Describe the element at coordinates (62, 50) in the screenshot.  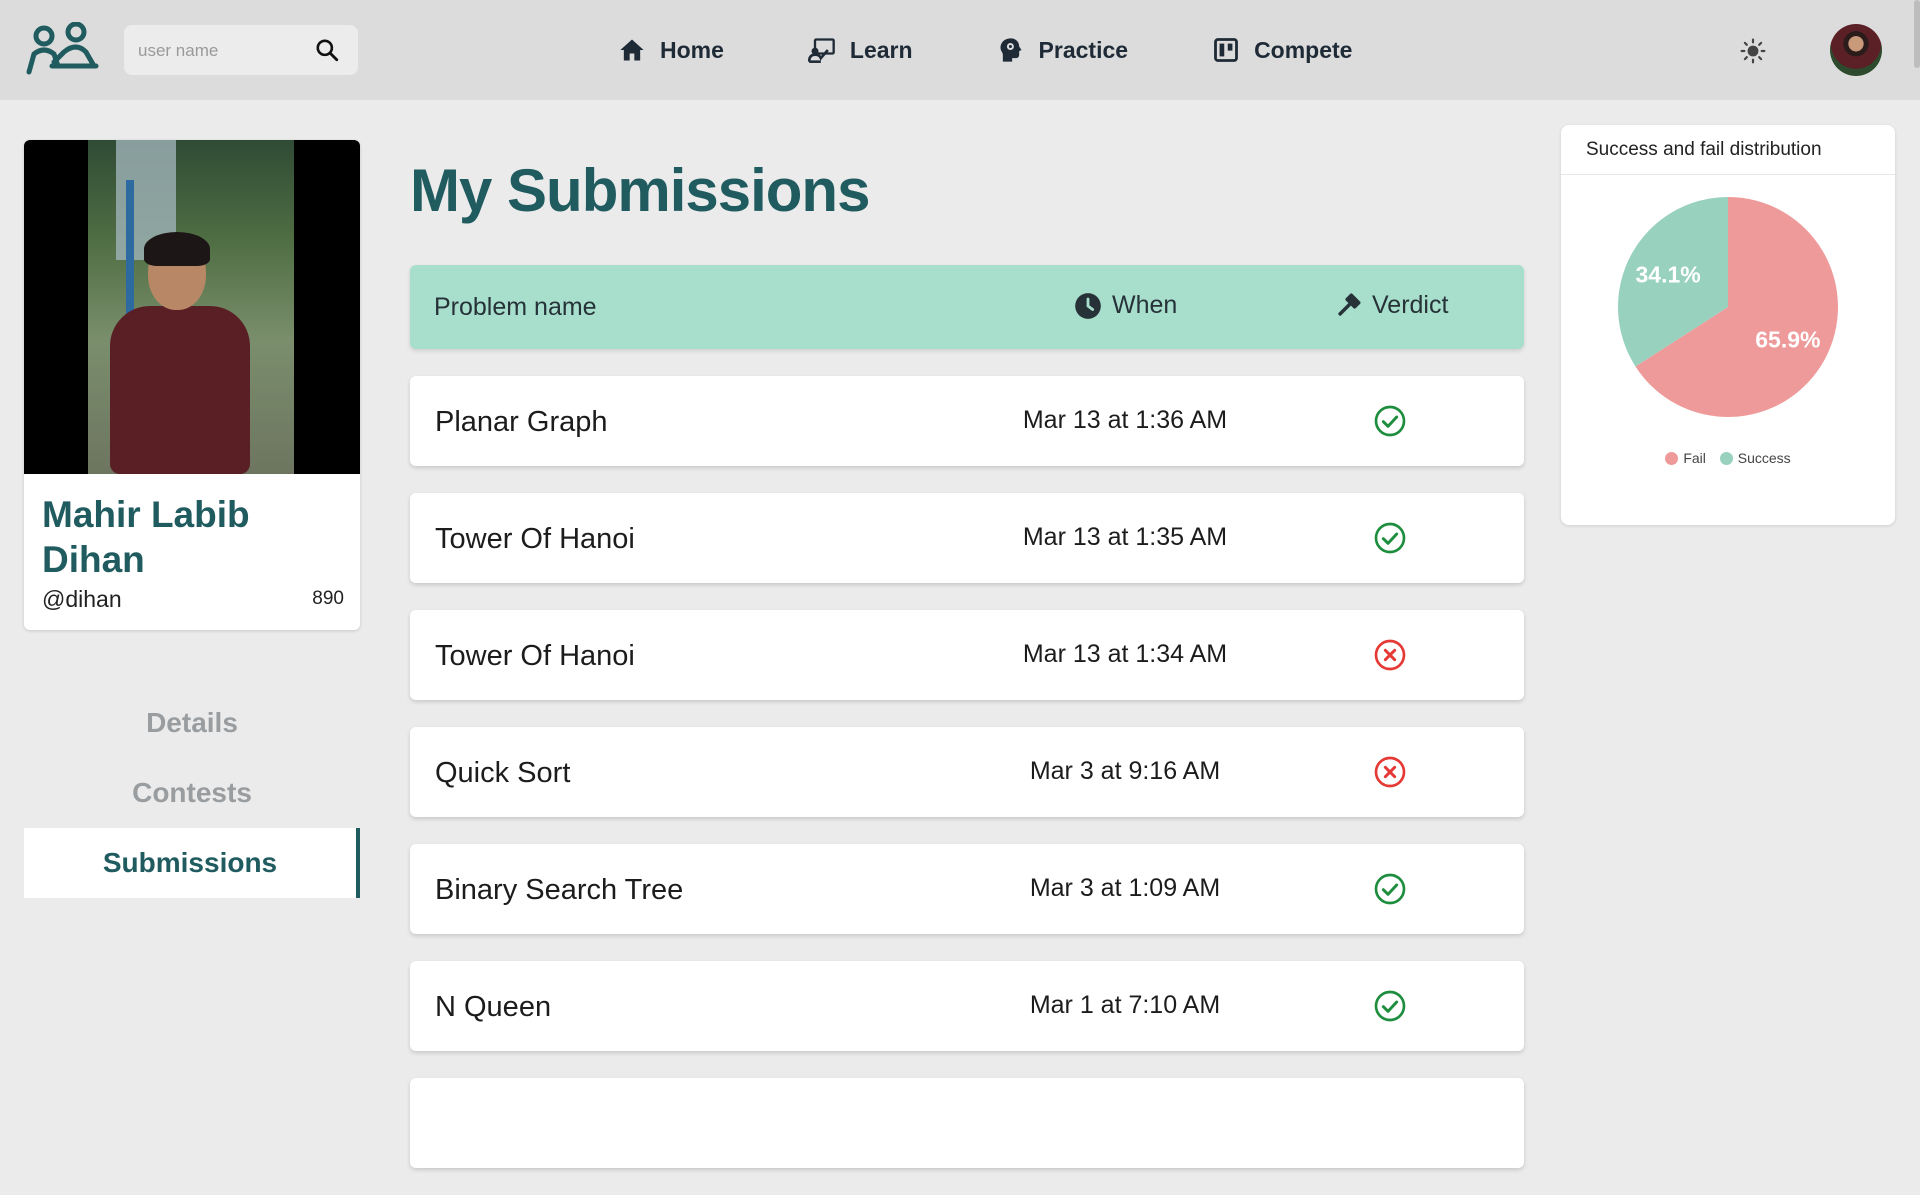
I see `logo-icon` at that location.